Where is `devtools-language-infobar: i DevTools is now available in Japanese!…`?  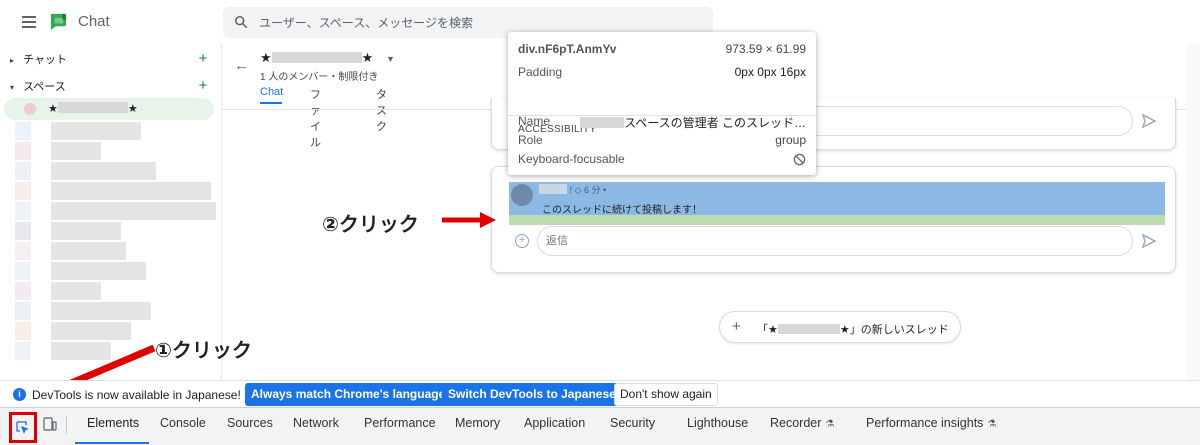
devtools-language-infobar: i DevTools is now available in Japanese!… is located at coordinates (600, 393).